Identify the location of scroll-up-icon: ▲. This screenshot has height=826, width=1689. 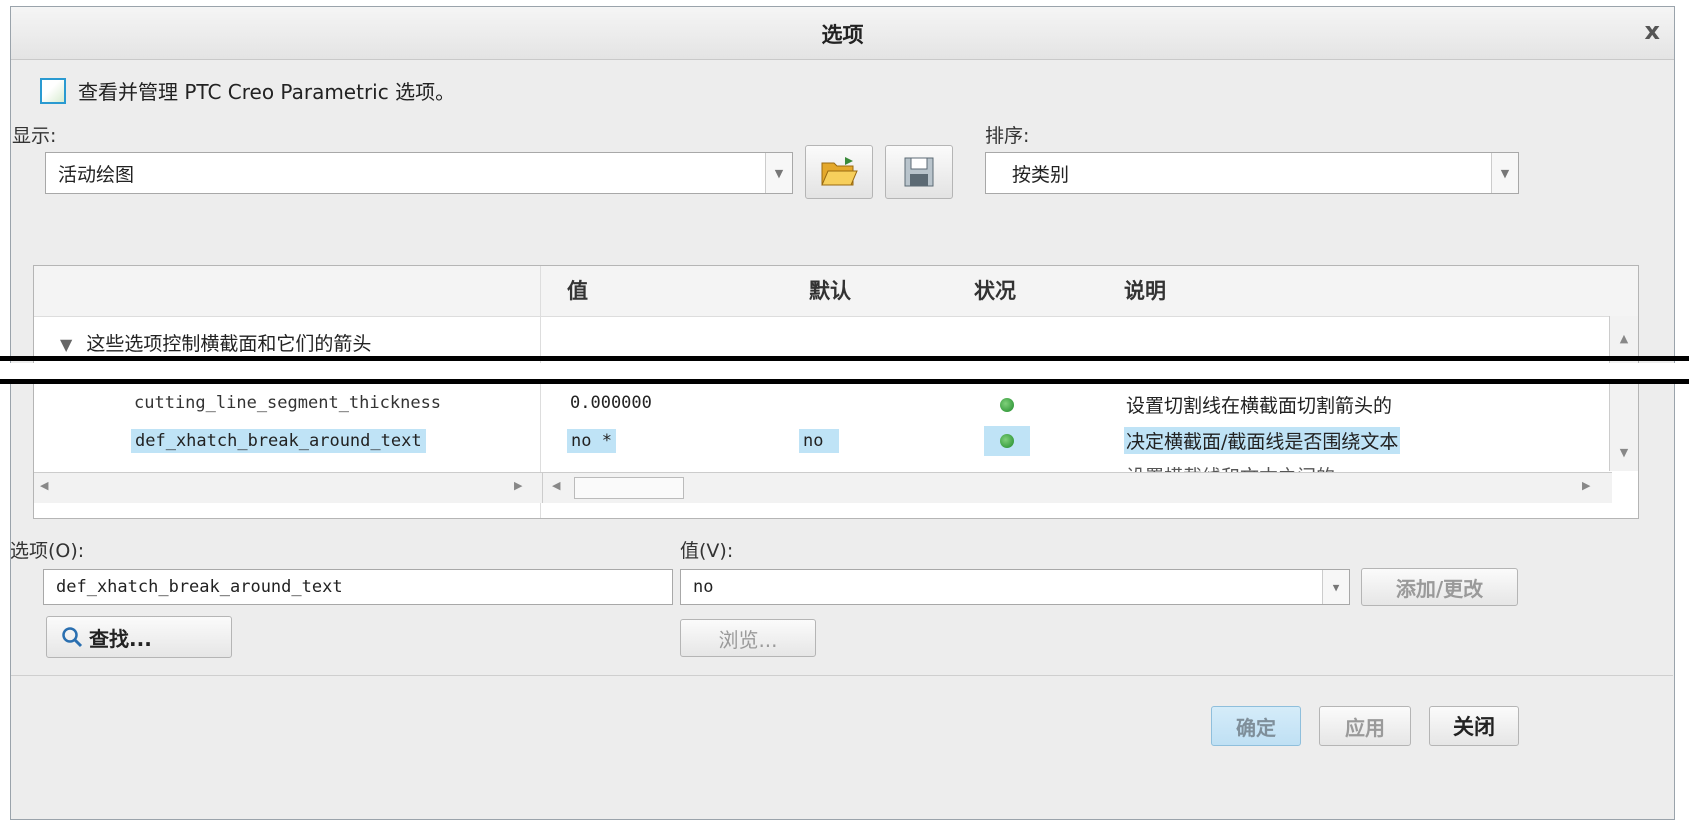
(1624, 338).